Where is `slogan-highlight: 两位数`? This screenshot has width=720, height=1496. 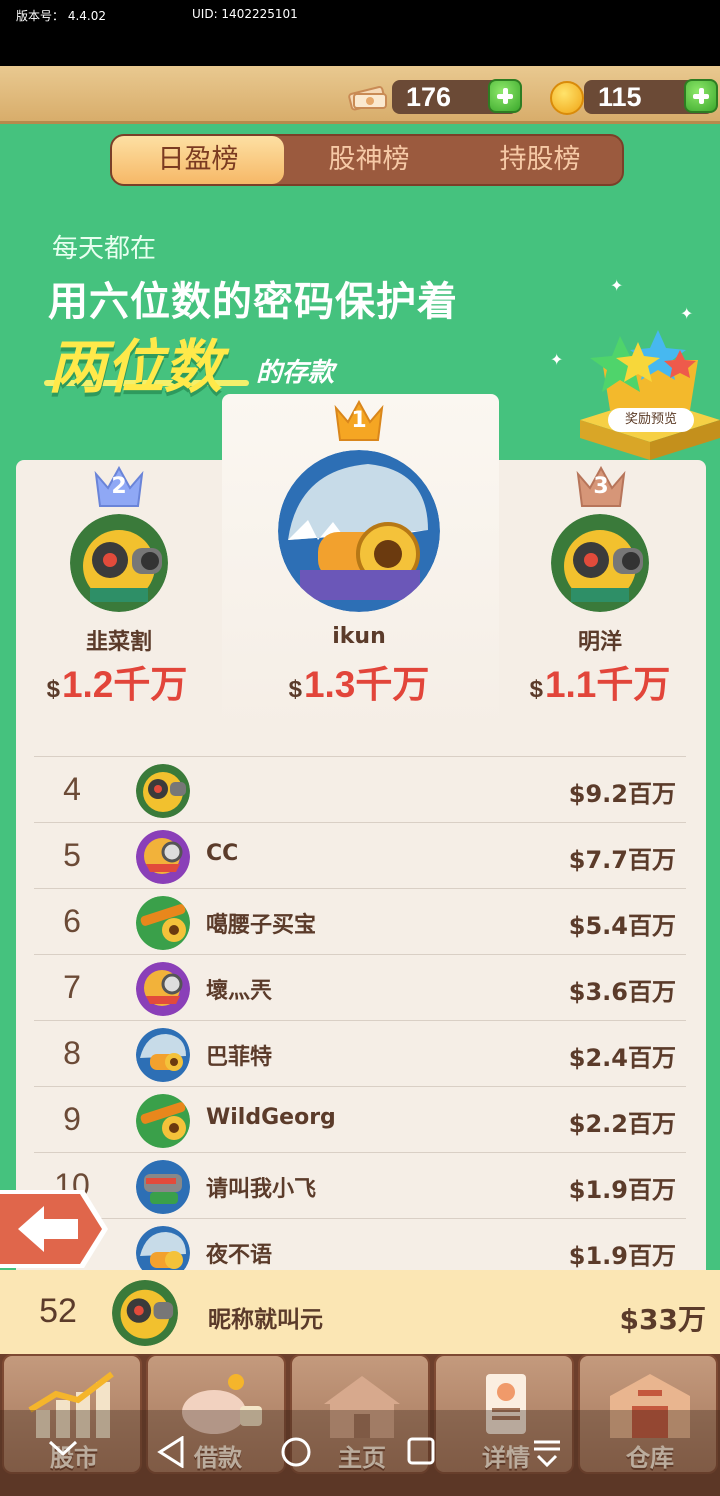 slogan-highlight: 两位数 is located at coordinates (135, 367).